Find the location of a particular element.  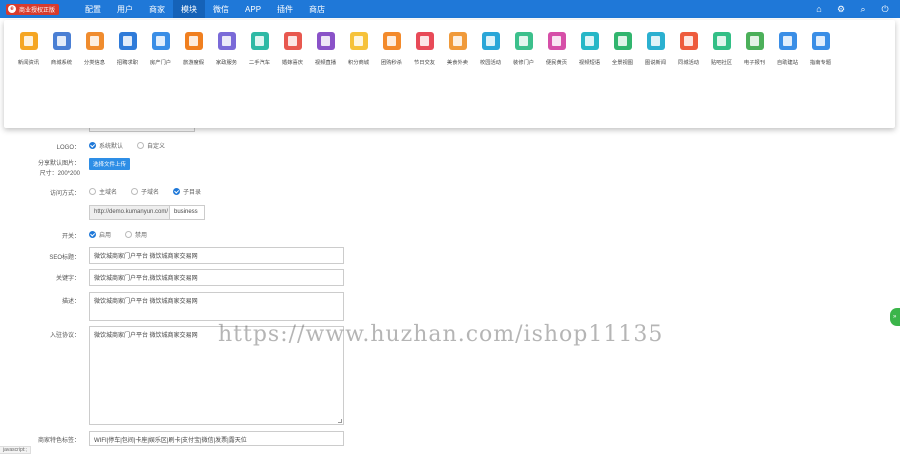

module-item: 电子报刊 is located at coordinates (754, 57).